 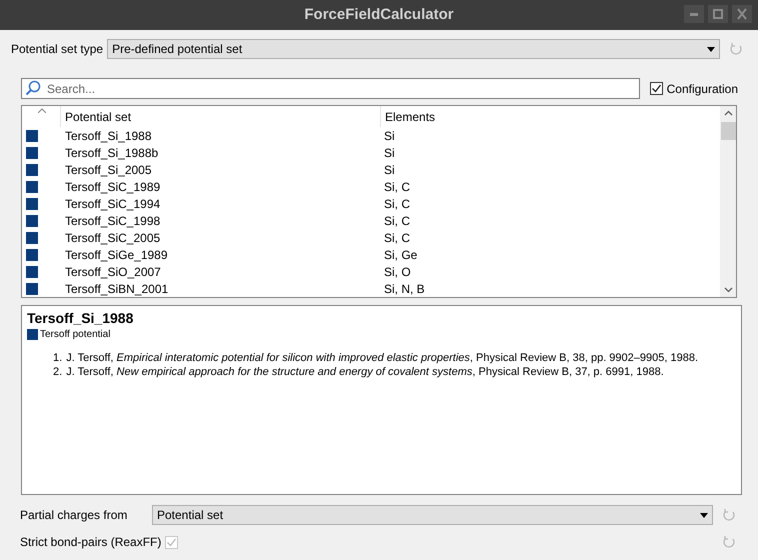 What do you see at coordinates (57, 49) in the screenshot?
I see `field-label: Potential set type` at bounding box center [57, 49].